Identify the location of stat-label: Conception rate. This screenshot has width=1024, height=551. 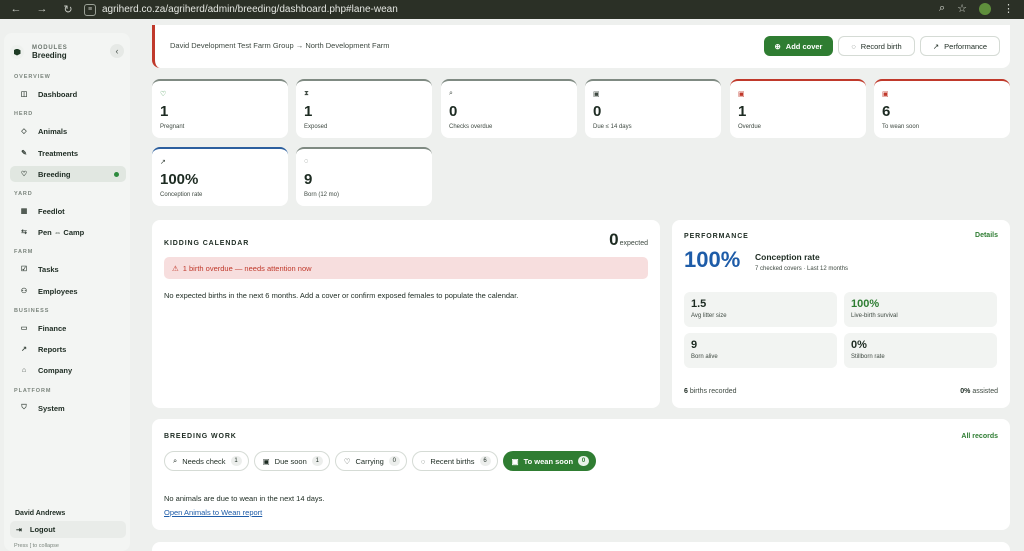
(181, 195).